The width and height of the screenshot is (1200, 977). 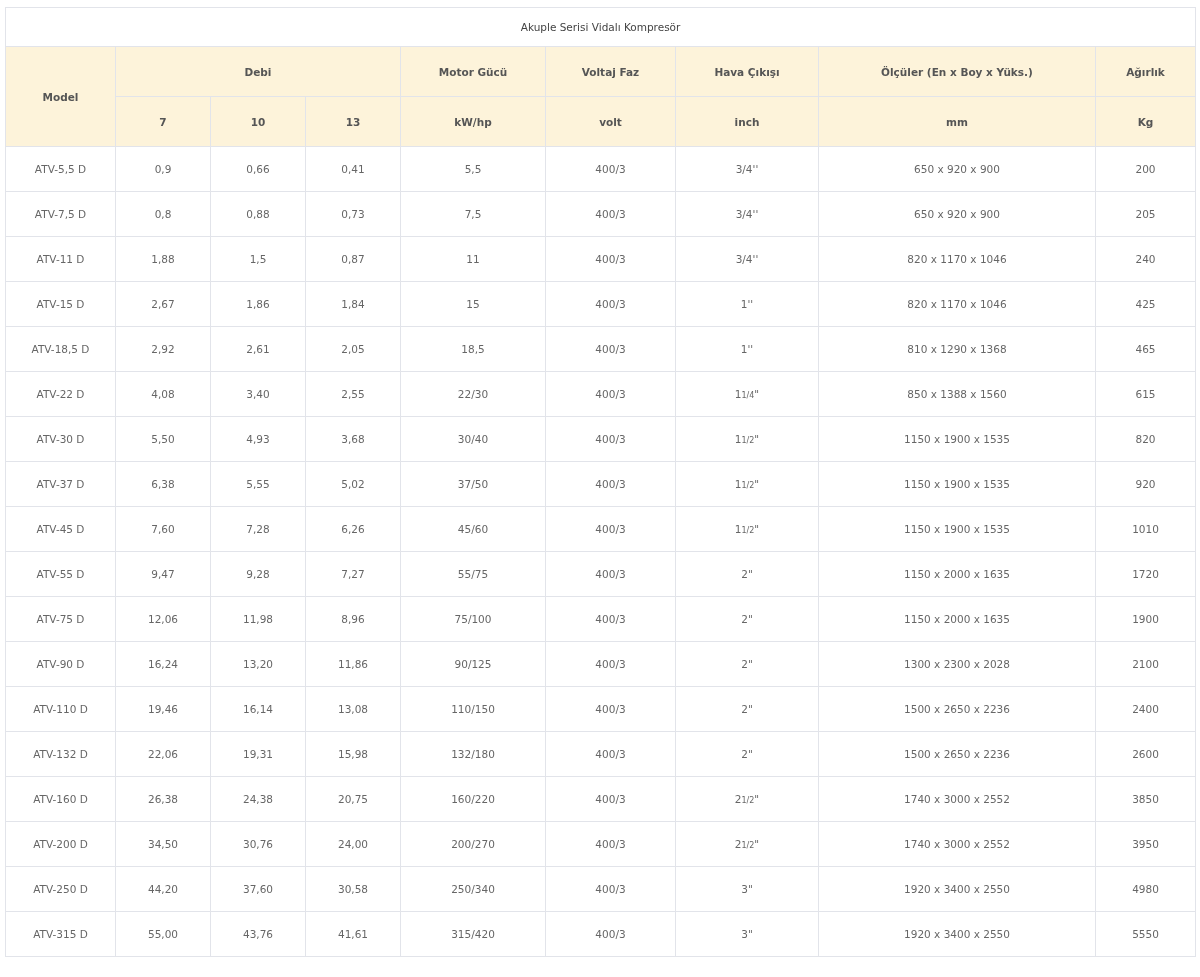 I want to click on table-cell: 240, so click(x=1145, y=259).